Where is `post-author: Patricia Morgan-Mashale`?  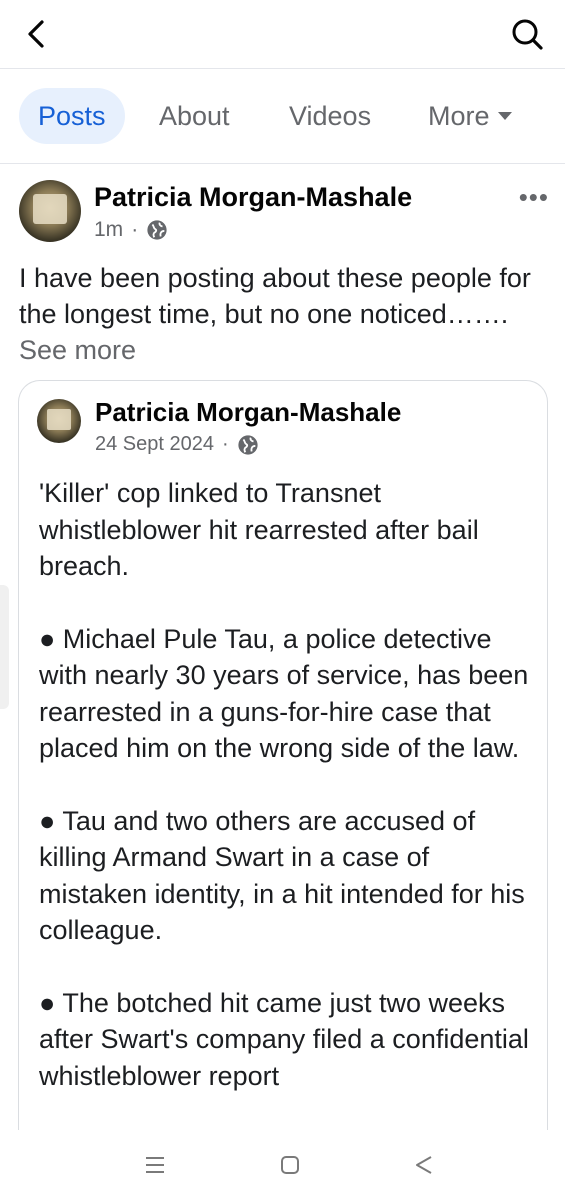 post-author: Patricia Morgan-Mashale is located at coordinates (253, 197).